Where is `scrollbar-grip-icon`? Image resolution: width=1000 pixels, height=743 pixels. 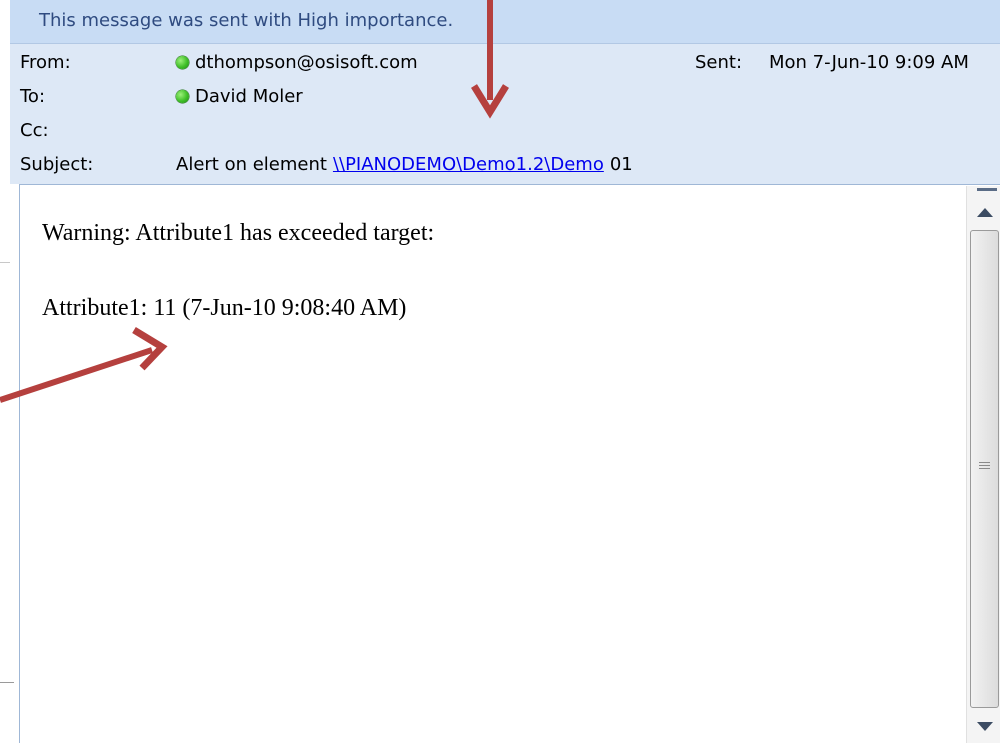 scrollbar-grip-icon is located at coordinates (984, 466).